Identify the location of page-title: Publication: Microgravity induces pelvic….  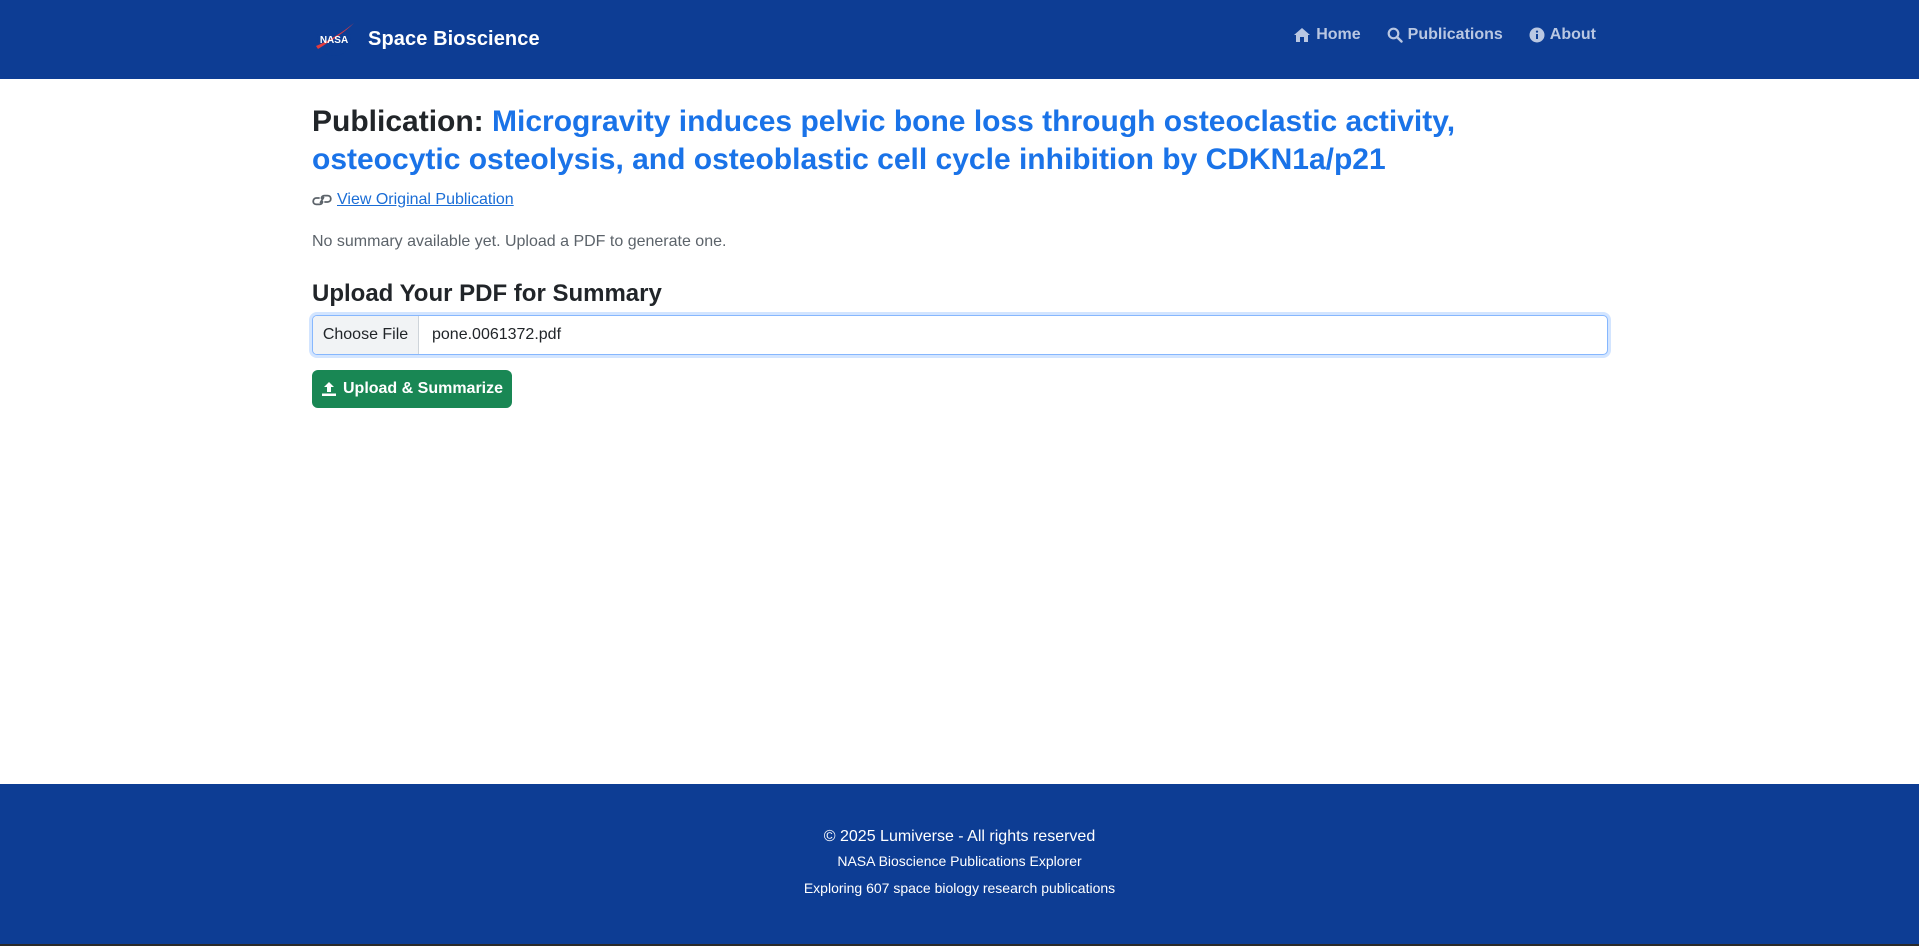
(960, 141).